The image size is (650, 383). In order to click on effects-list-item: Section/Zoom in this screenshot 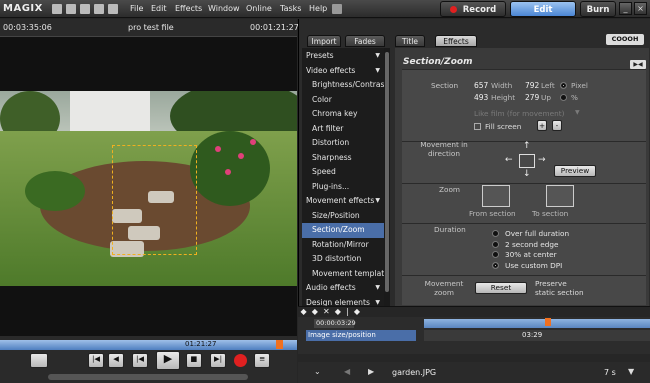, I will do `click(343, 230)`.